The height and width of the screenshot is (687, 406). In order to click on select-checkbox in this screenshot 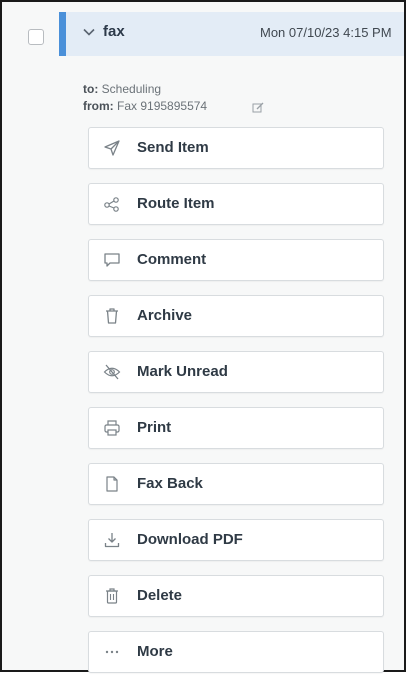, I will do `click(36, 37)`.